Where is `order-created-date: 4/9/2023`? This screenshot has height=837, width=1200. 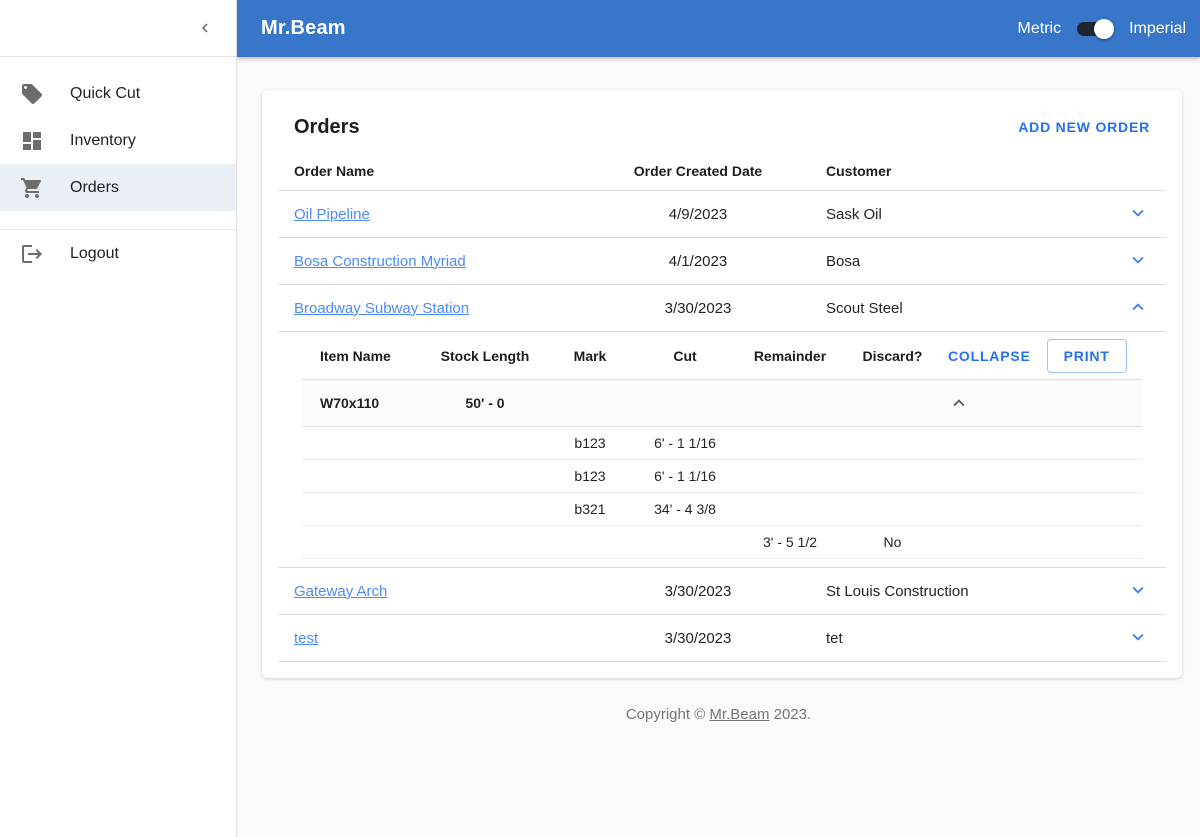
order-created-date: 4/9/2023 is located at coordinates (698, 214).